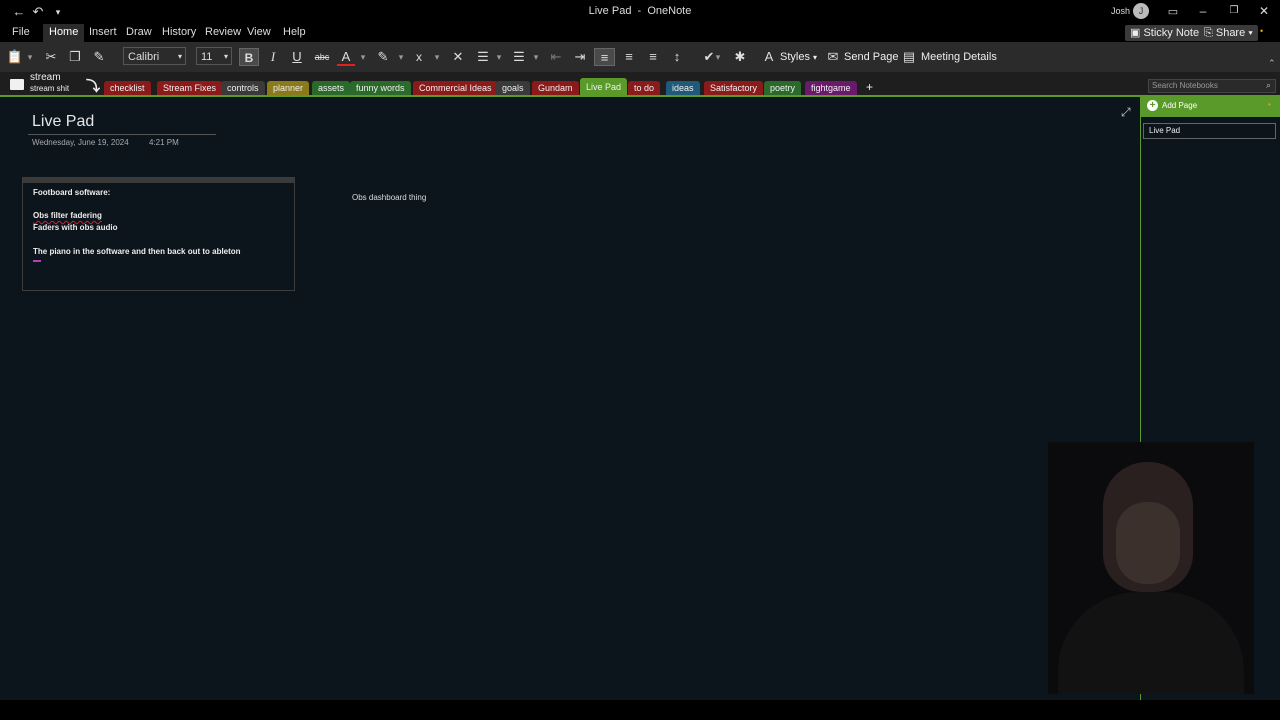 Image resolution: width=1280 pixels, height=720 pixels. Describe the element at coordinates (513, 88) in the screenshot. I see `section-tab-goals: goals` at that location.